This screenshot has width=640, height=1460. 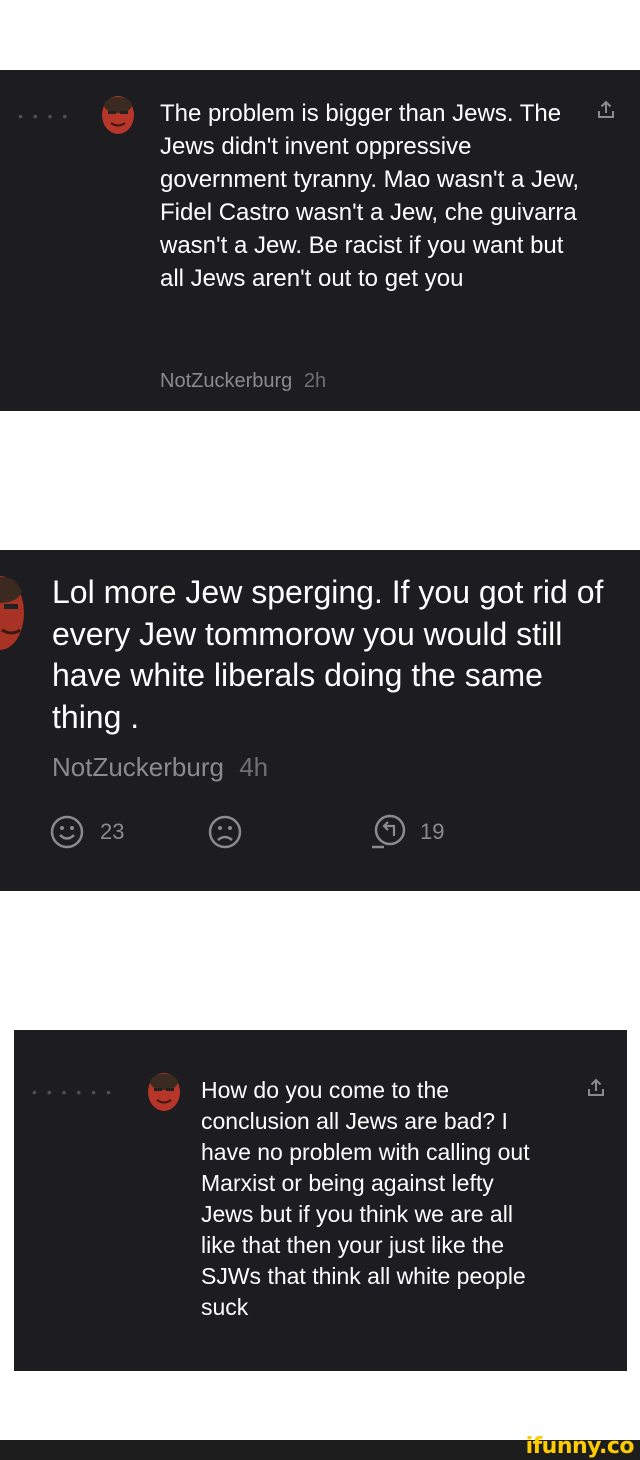 I want to click on reply-count: 19, so click(x=432, y=831).